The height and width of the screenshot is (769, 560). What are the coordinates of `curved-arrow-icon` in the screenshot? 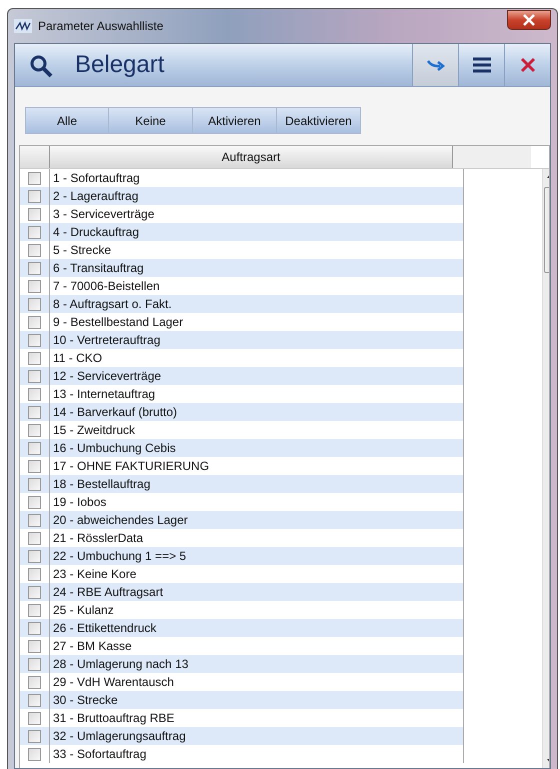 It's located at (436, 65).